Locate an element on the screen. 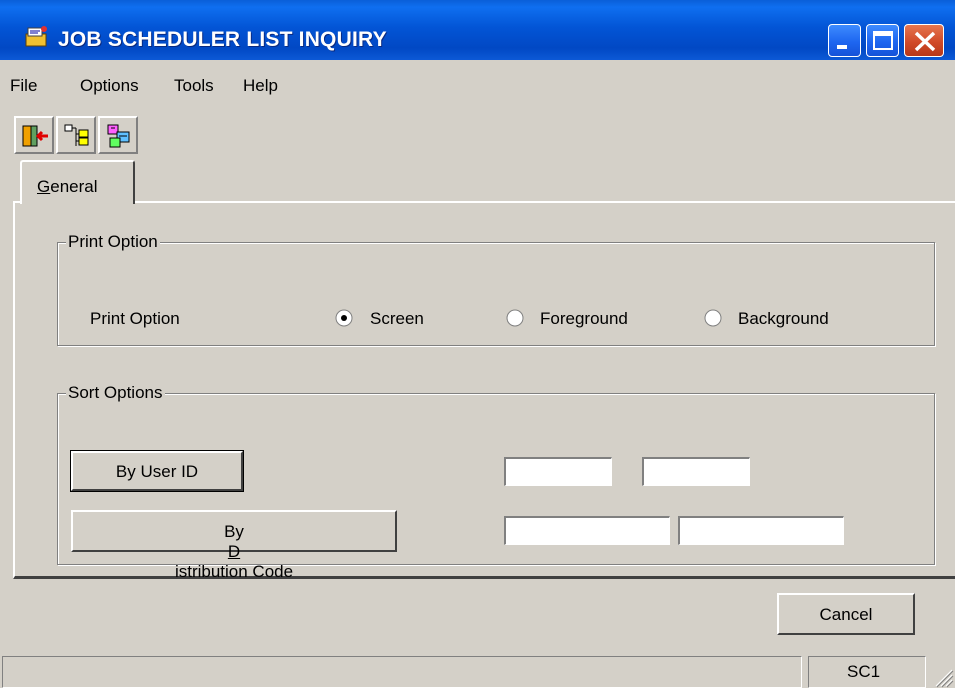 This screenshot has width=955, height=688. maximize-icon is located at coordinates (883, 40).